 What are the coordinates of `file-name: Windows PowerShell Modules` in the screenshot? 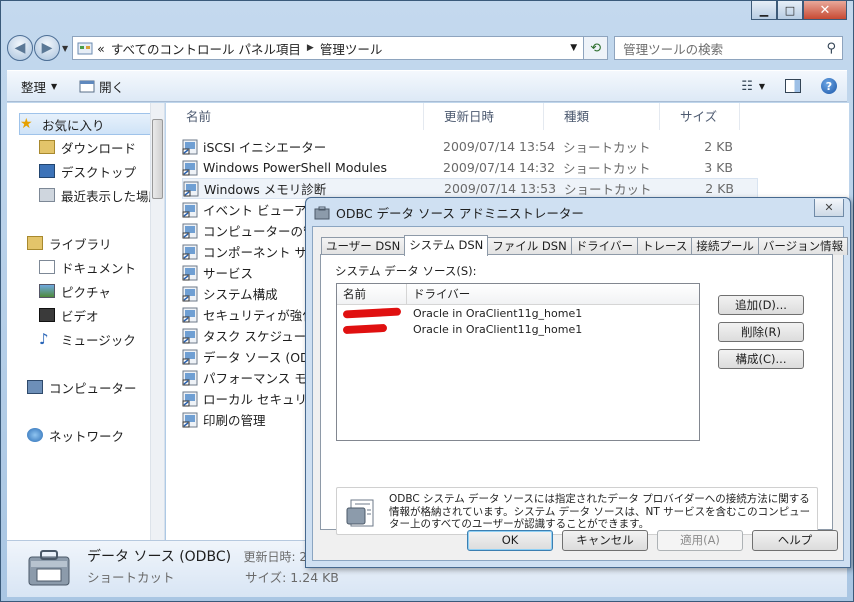 It's located at (295, 167).